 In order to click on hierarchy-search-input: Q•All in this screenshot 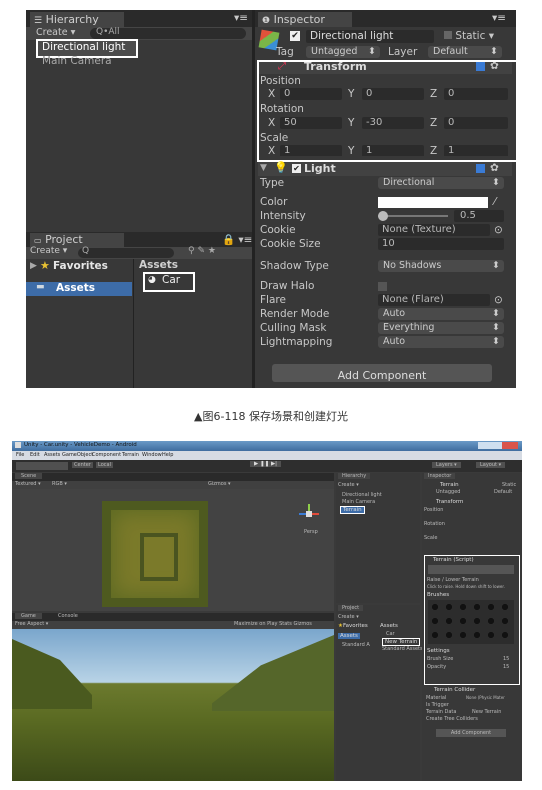, I will do `click(168, 33)`.